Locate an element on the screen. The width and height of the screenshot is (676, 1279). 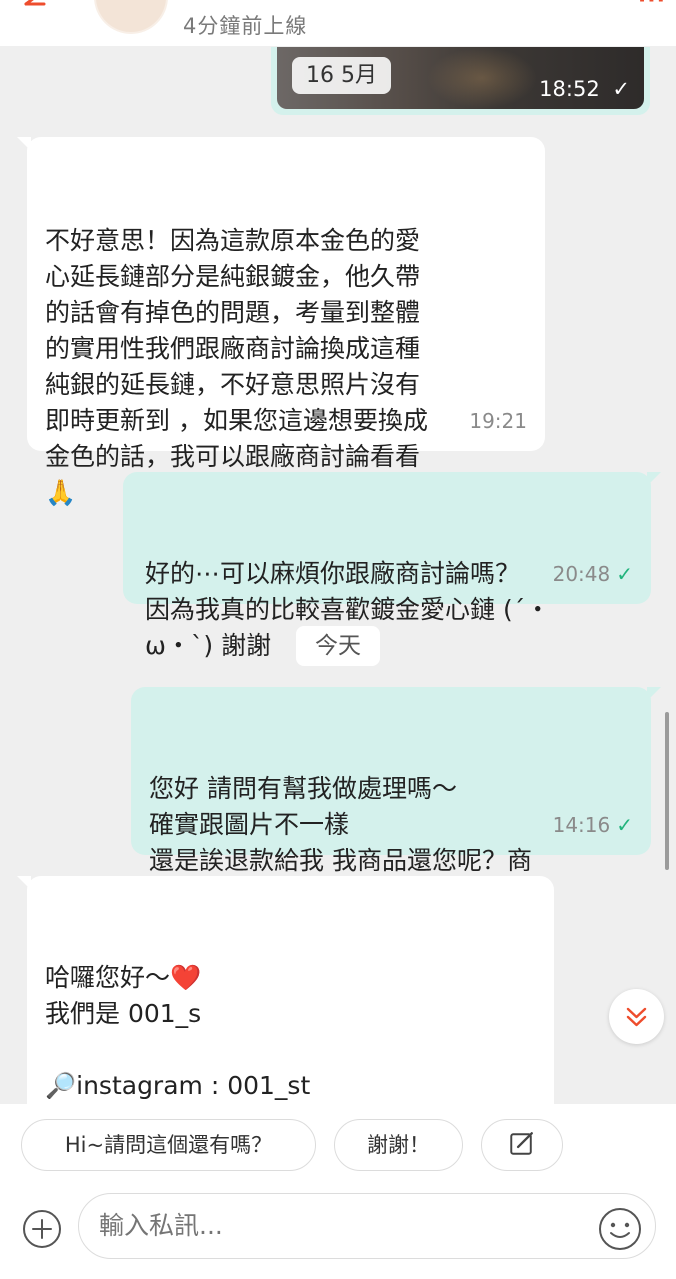
message-time: 19:21 is located at coordinates (498, 421).